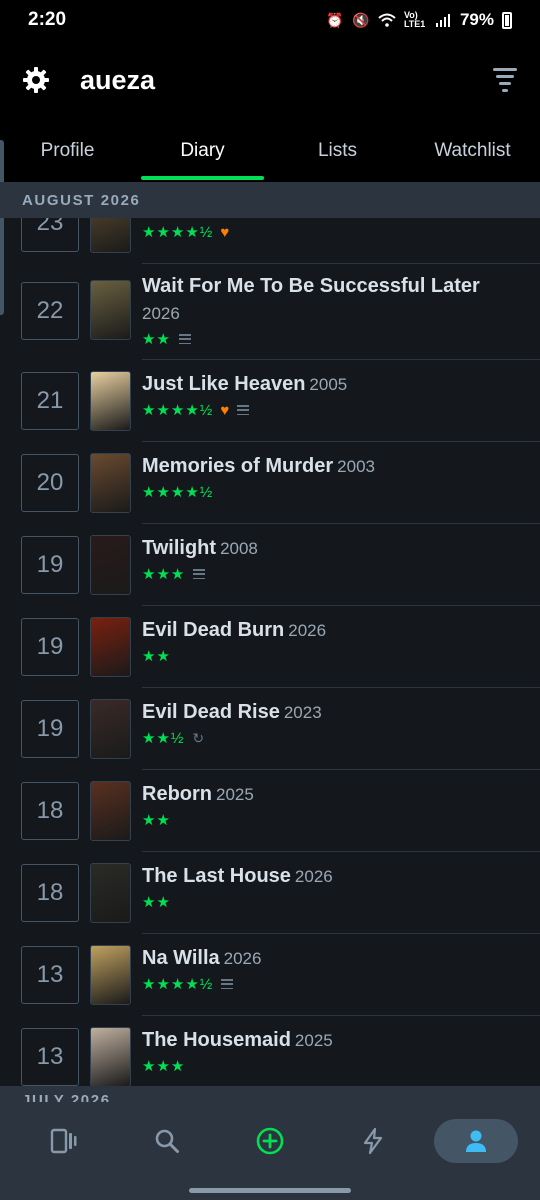 This screenshot has width=540, height=1200. What do you see at coordinates (311, 286) in the screenshot?
I see `film-title: Wait For Me To Be Successful Later` at bounding box center [311, 286].